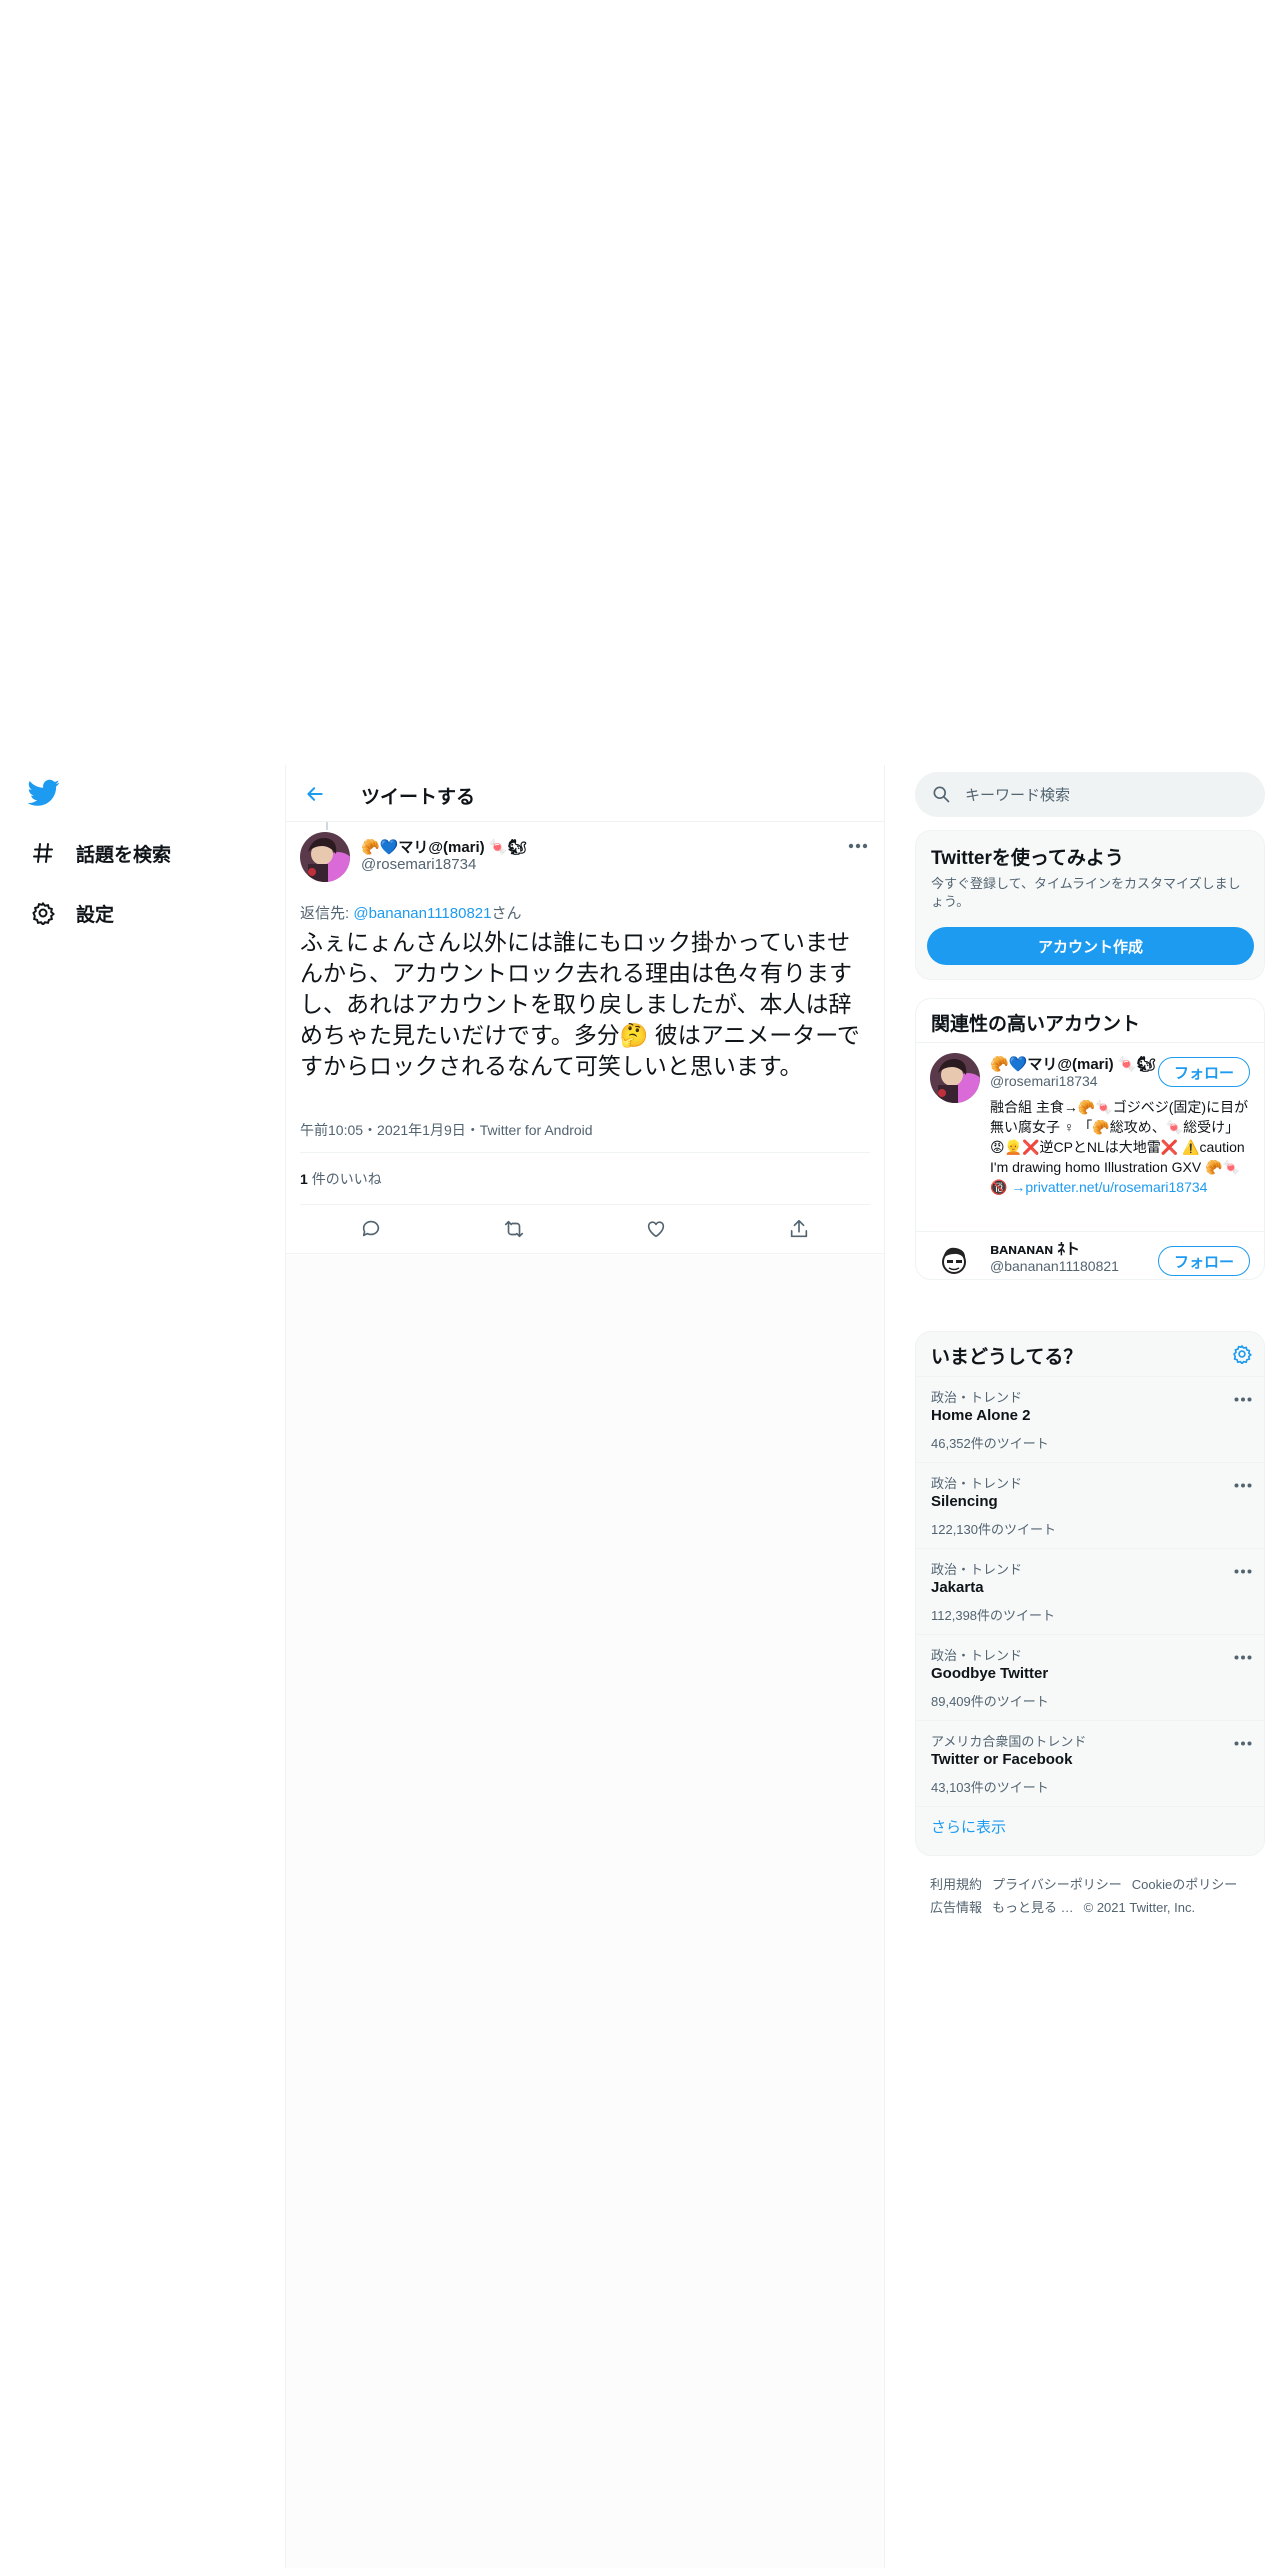  I want to click on retweet-icon, so click(514, 1229).